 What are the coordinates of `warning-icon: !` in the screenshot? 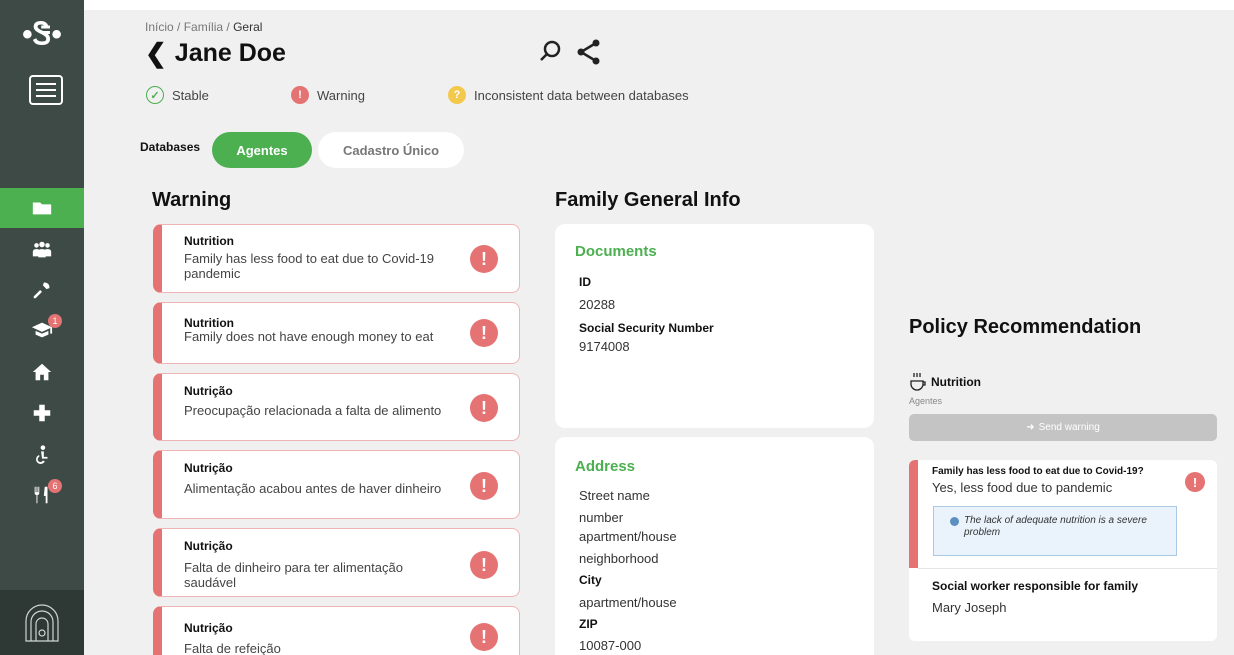 It's located at (300, 95).